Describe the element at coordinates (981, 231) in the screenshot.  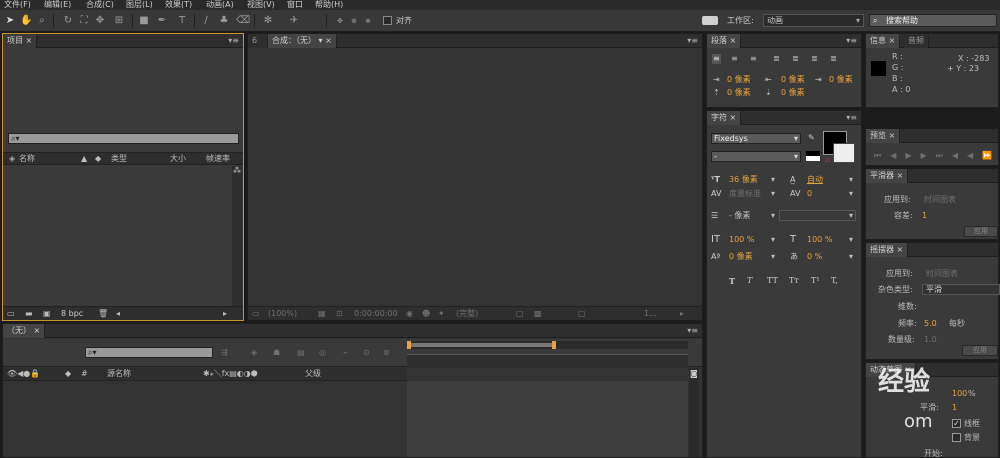
I see `smoother-apply-button: 应用` at that location.